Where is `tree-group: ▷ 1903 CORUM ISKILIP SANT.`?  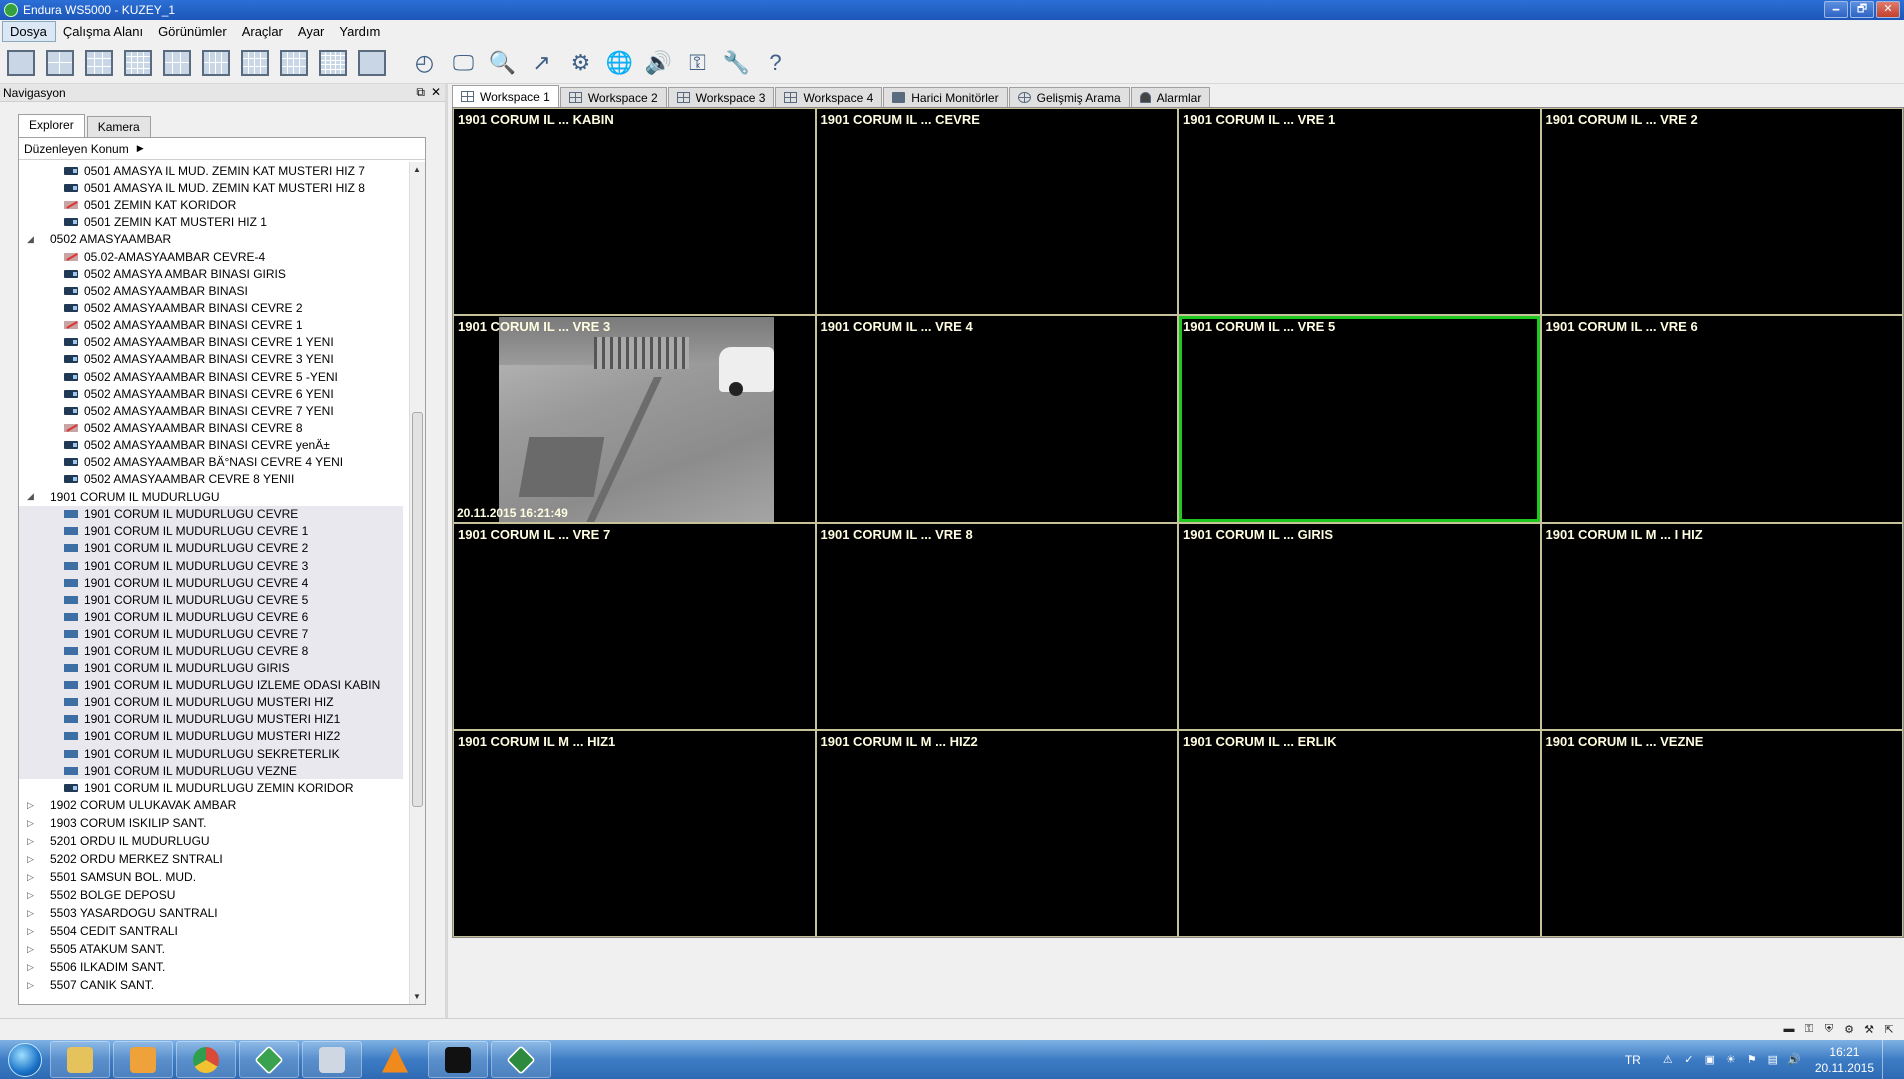 tree-group: ▷ 1903 CORUM ISKILIP SANT. is located at coordinates (214, 823).